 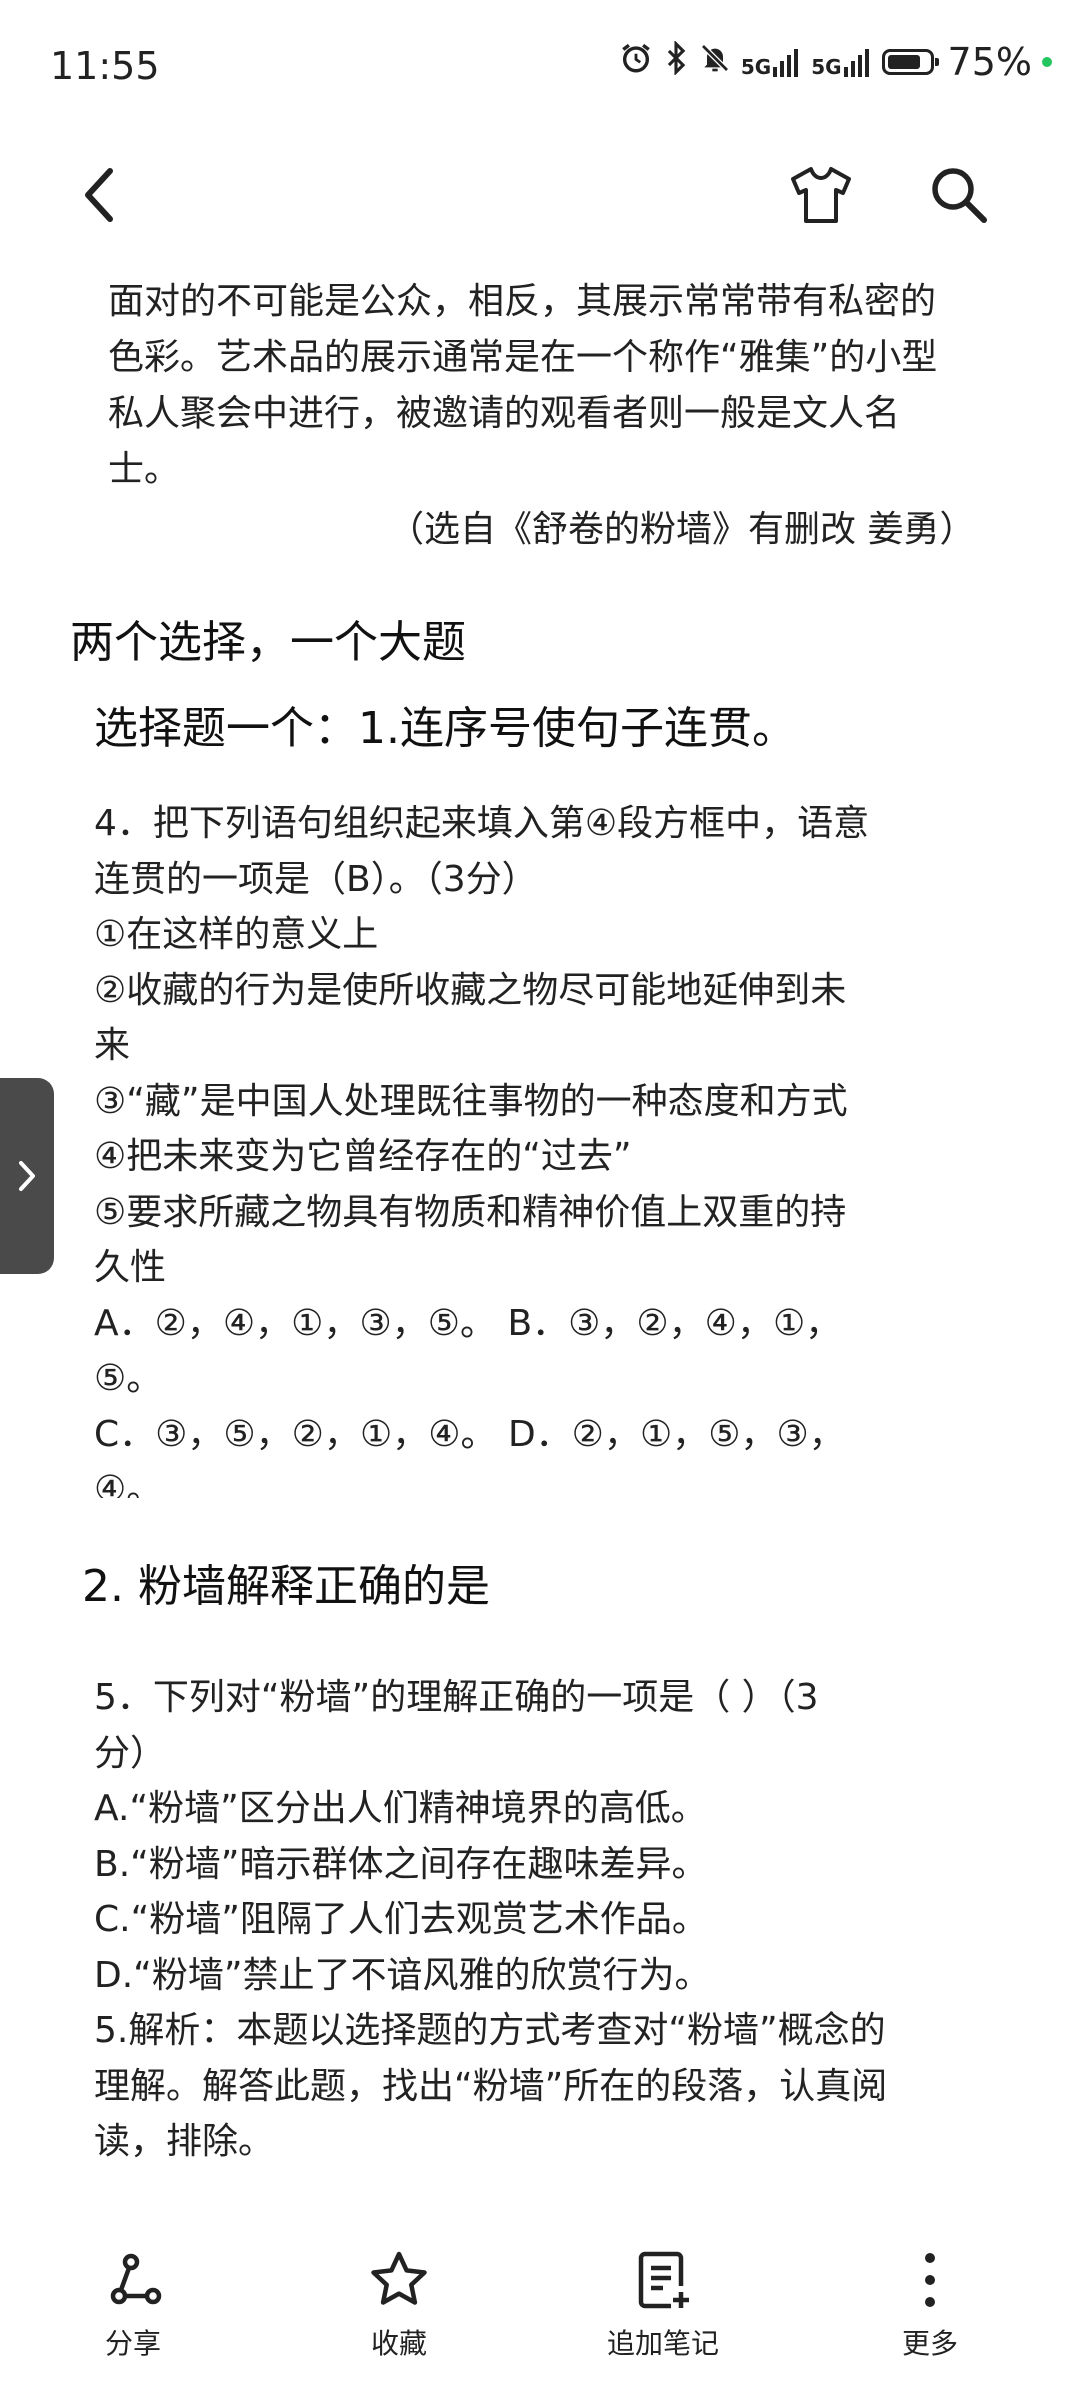 What do you see at coordinates (268, 642) in the screenshot?
I see `section-heading: 两个选择，一个大题` at bounding box center [268, 642].